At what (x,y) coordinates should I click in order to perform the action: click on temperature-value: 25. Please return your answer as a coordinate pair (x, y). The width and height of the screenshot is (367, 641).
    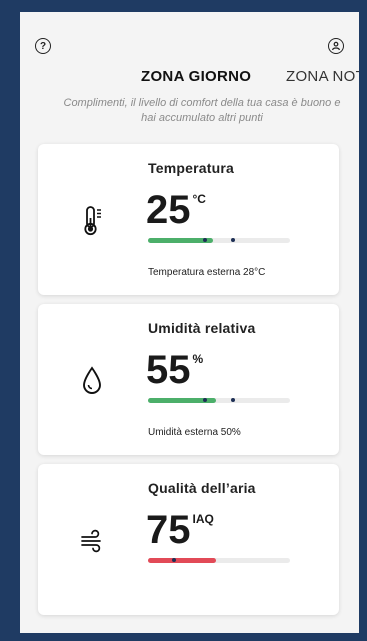
    Looking at the image, I should click on (168, 210).